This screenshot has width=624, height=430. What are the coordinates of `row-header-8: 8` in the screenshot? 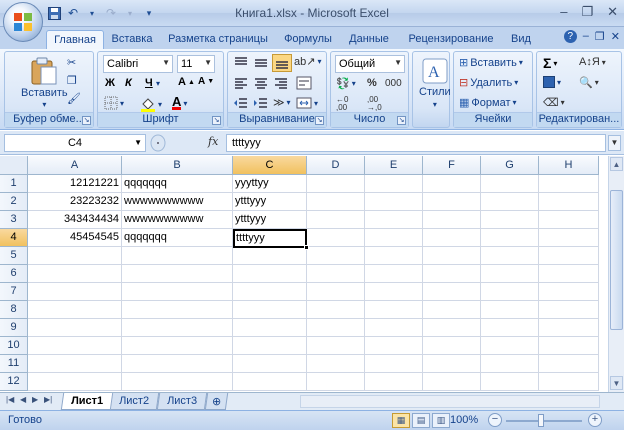 It's located at (14, 310).